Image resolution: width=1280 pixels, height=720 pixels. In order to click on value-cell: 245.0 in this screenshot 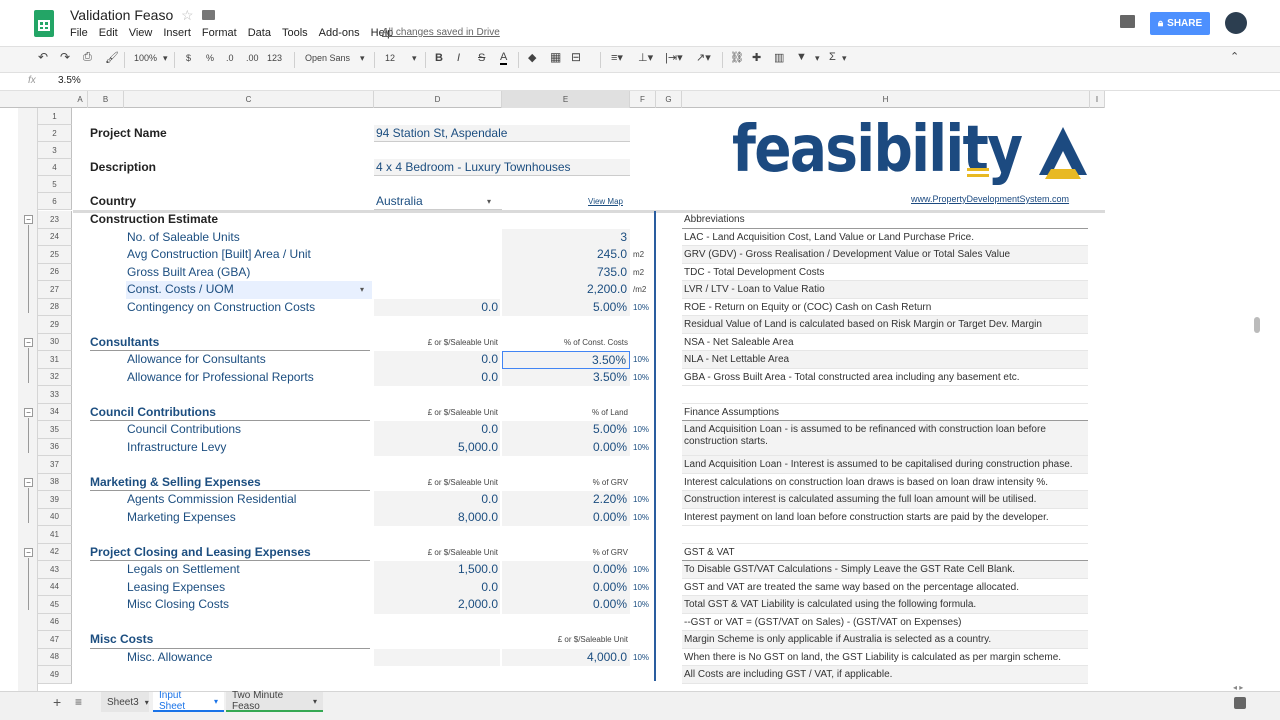, I will do `click(566, 255)`.